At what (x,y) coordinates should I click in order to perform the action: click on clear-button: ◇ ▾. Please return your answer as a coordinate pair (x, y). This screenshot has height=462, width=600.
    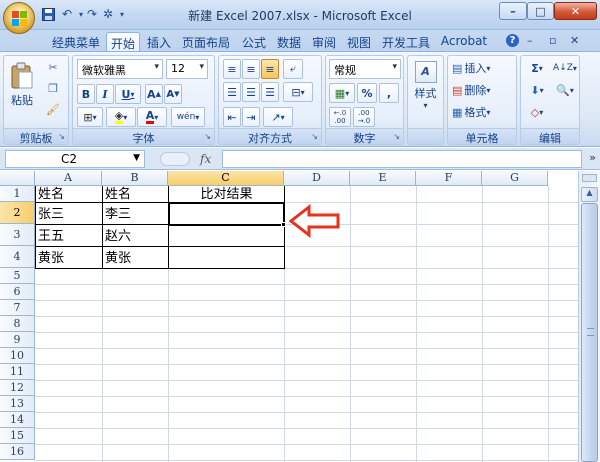
    Looking at the image, I should click on (537, 112).